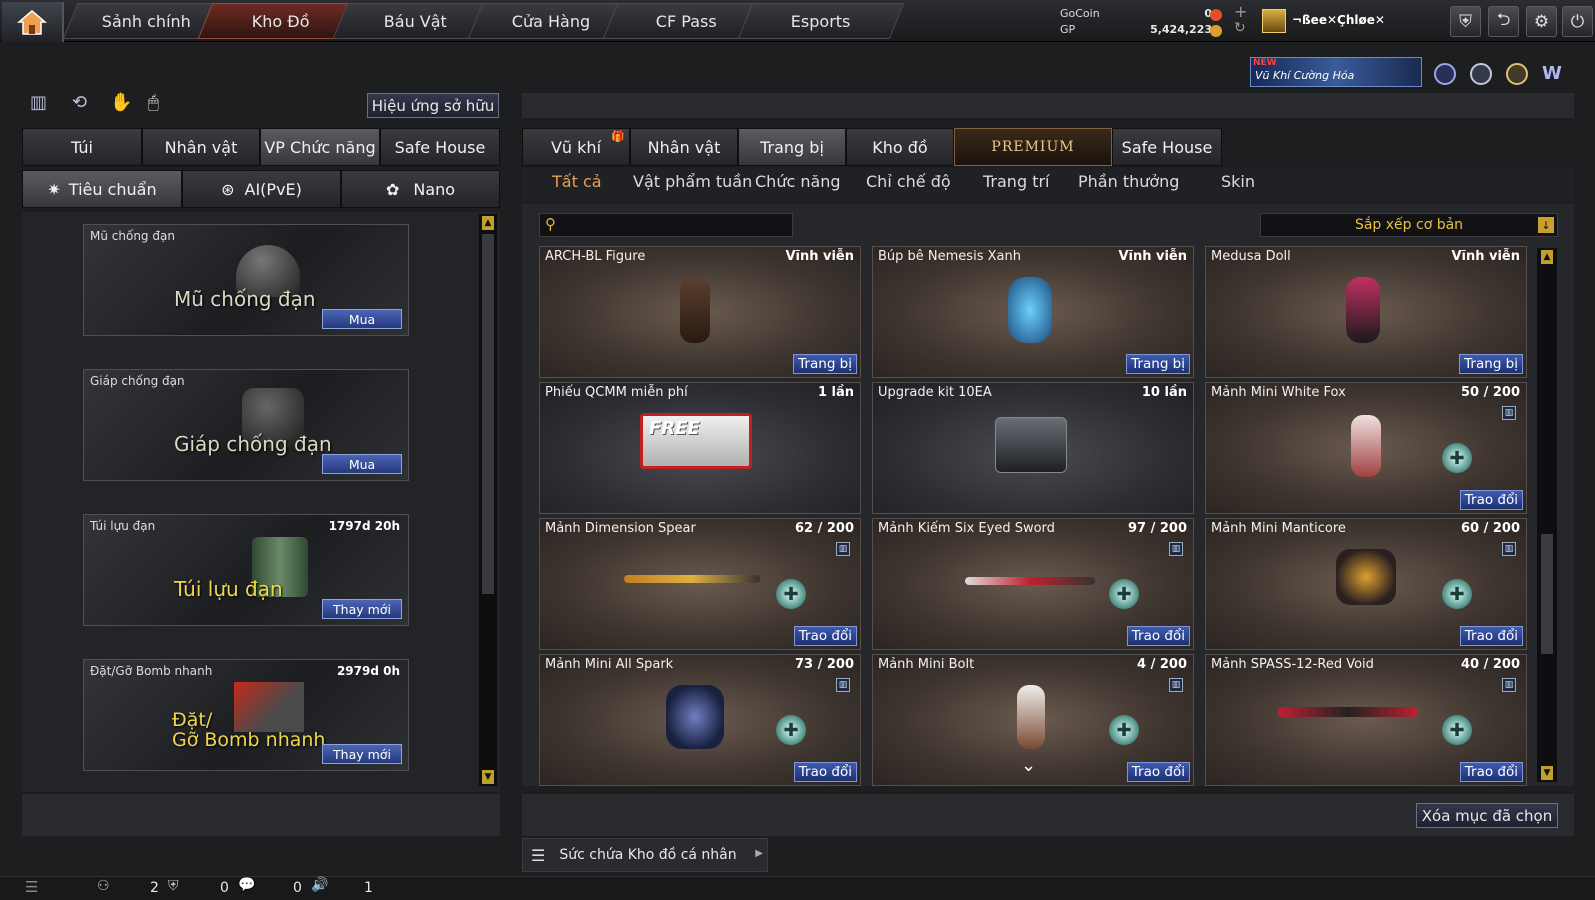 The height and width of the screenshot is (900, 1595). What do you see at coordinates (1033, 720) in the screenshot?
I see `item-card: Mảnh Mini Bolt 4 / 200 ▥ ⌄ ✚ Trao đổi` at bounding box center [1033, 720].